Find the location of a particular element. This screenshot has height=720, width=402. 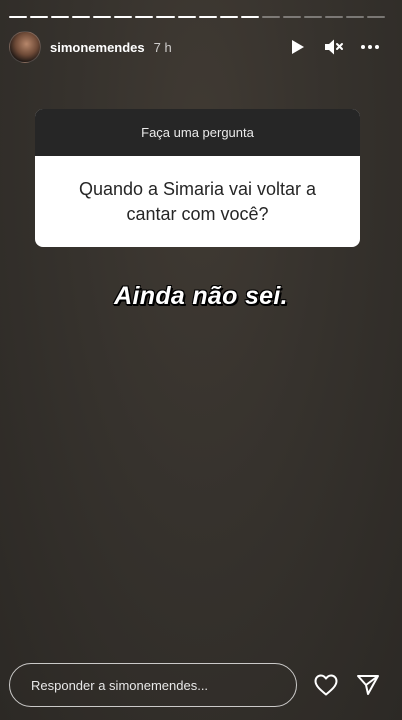

post-time: 7 h is located at coordinates (162, 47).